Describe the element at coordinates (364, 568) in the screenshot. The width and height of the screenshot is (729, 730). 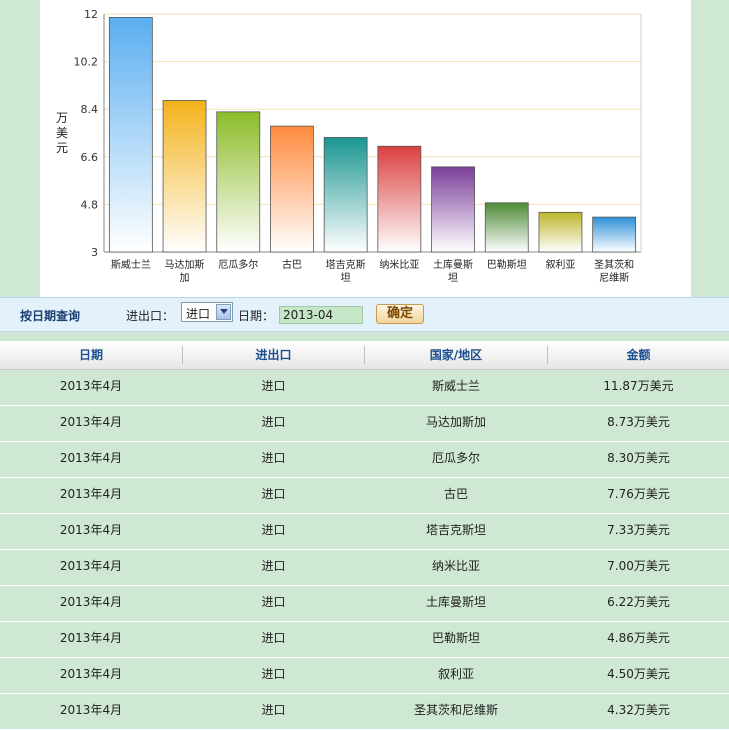
I see `table-row: 2013年4月 进口 纳米比亚 7.00万美元` at that location.